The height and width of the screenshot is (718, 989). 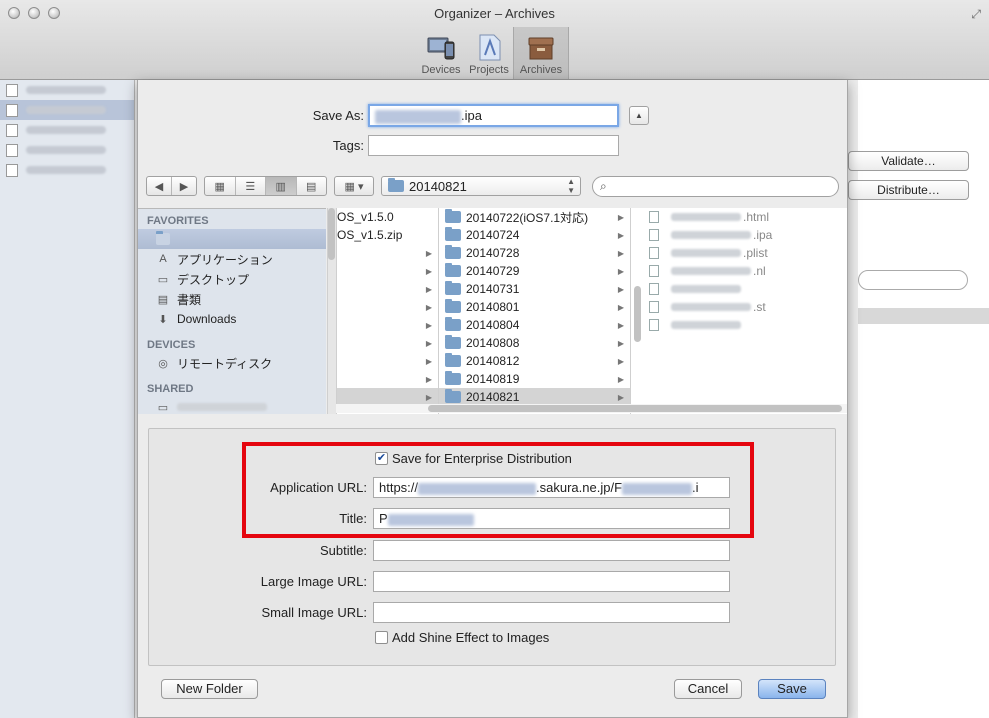 What do you see at coordinates (163, 319) in the screenshot?
I see `downloads-icon: ⬇` at bounding box center [163, 319].